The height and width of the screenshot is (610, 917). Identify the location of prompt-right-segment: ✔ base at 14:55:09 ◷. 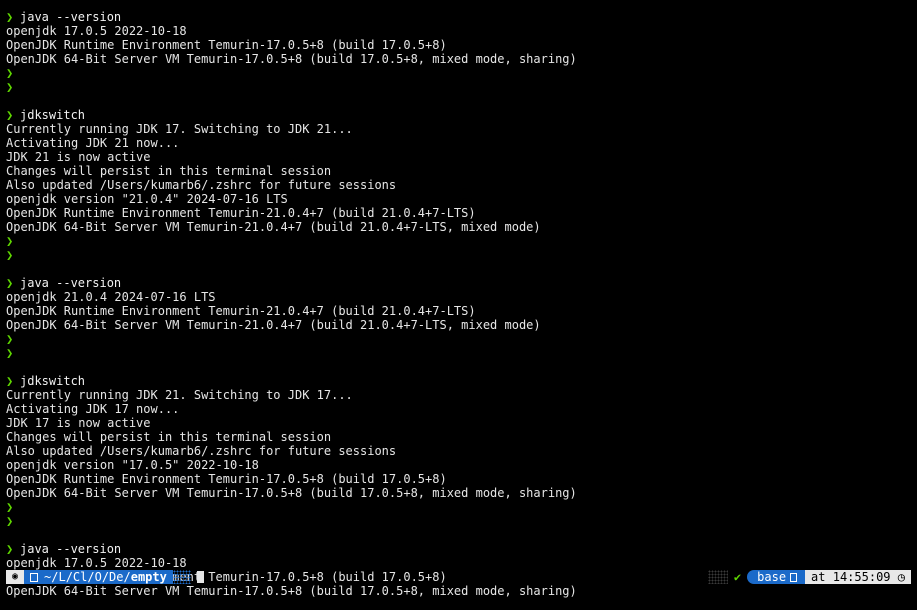
(809, 577).